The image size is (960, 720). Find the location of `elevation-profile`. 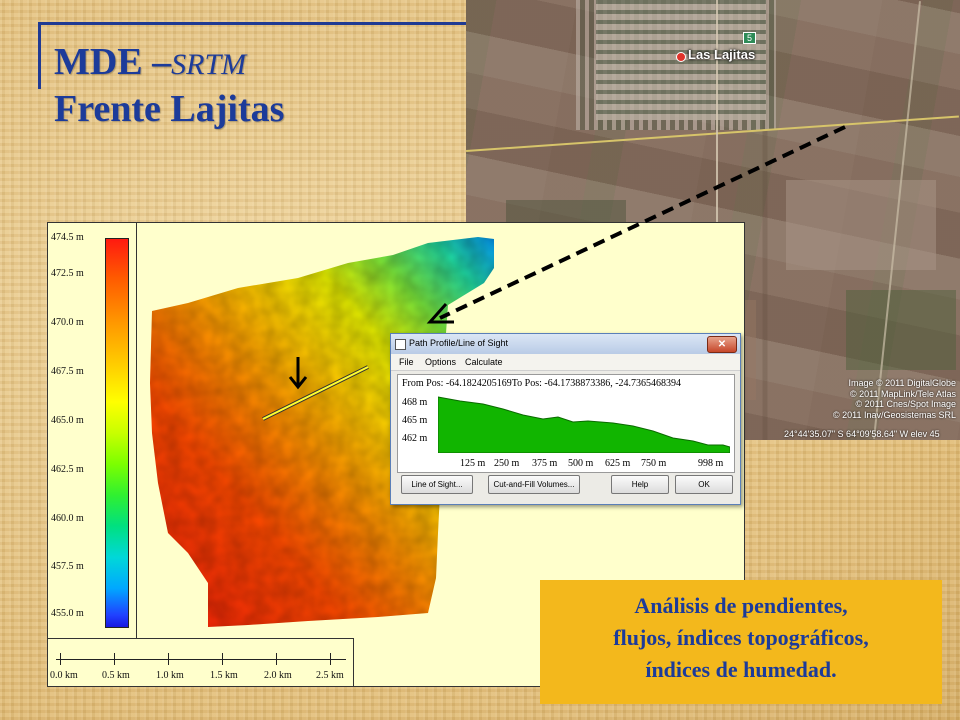

elevation-profile is located at coordinates (584, 424).